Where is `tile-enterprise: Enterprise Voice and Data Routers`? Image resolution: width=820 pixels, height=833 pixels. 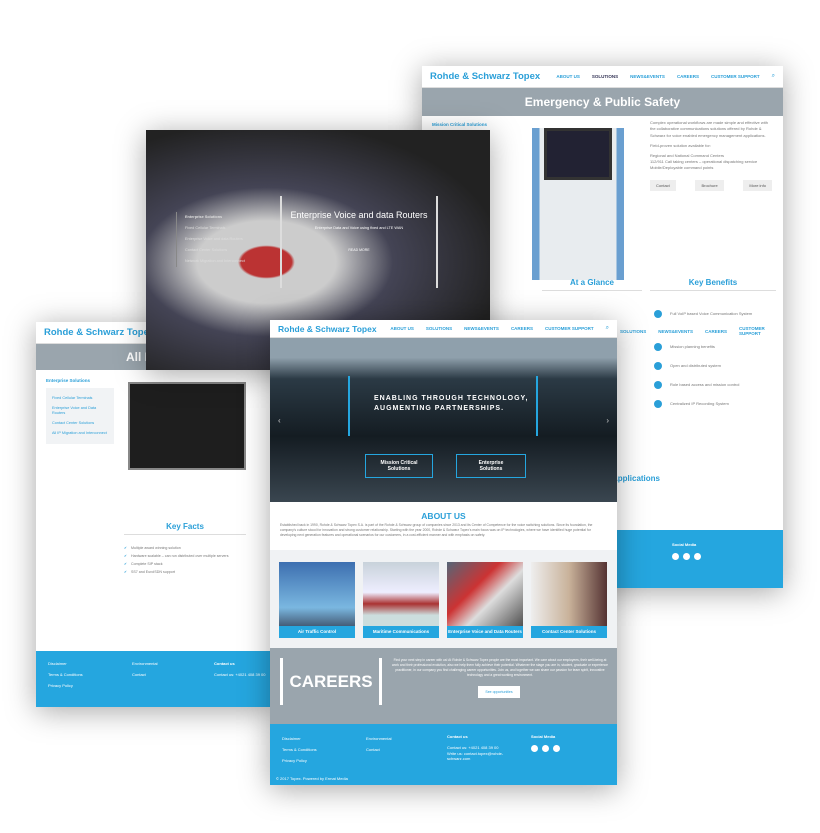 tile-enterprise: Enterprise Voice and Data Routers is located at coordinates (485, 600).